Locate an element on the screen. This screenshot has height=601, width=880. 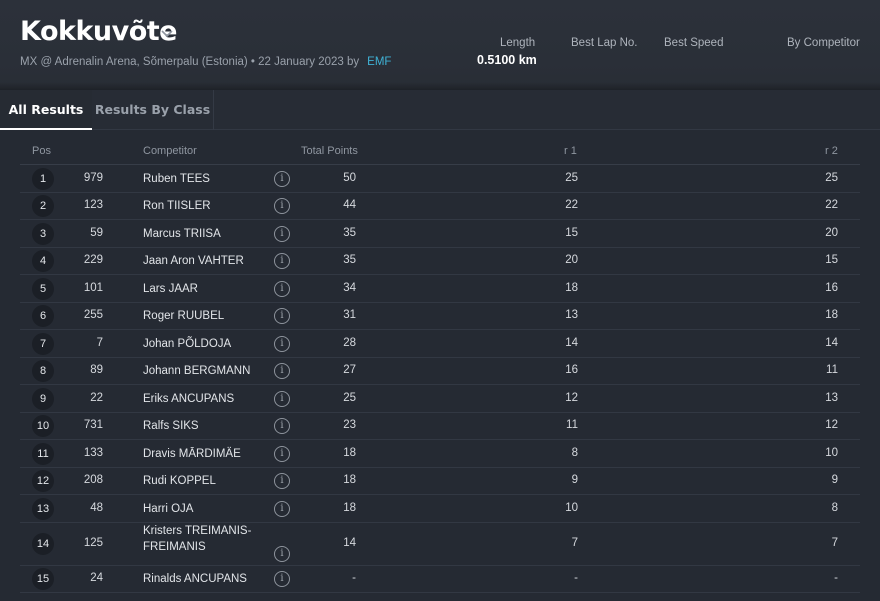
race-2-points: 8 is located at coordinates (834, 507).